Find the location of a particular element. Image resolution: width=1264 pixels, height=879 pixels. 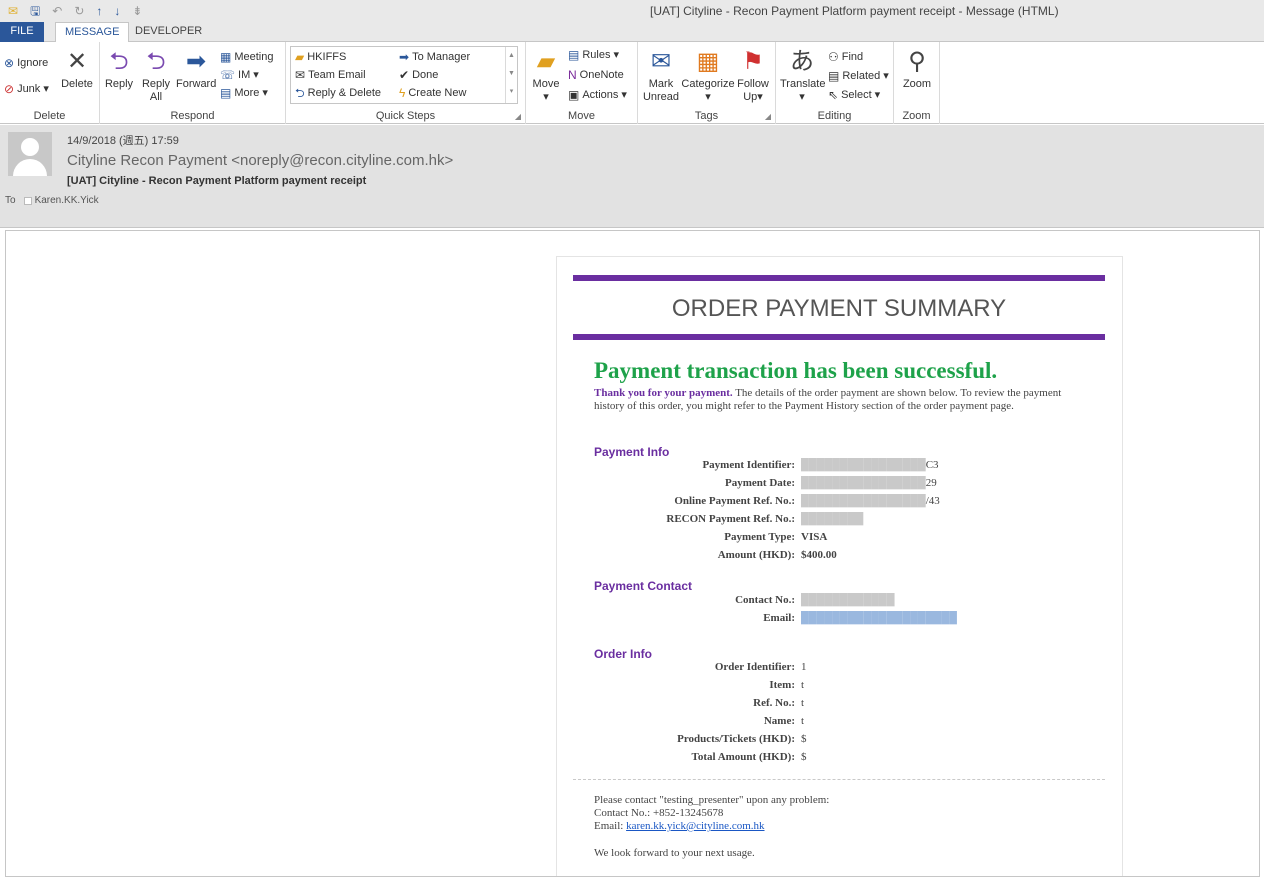

footer-email-line: Email: karen.kk.yick@cityline.com.hk is located at coordinates (679, 826).